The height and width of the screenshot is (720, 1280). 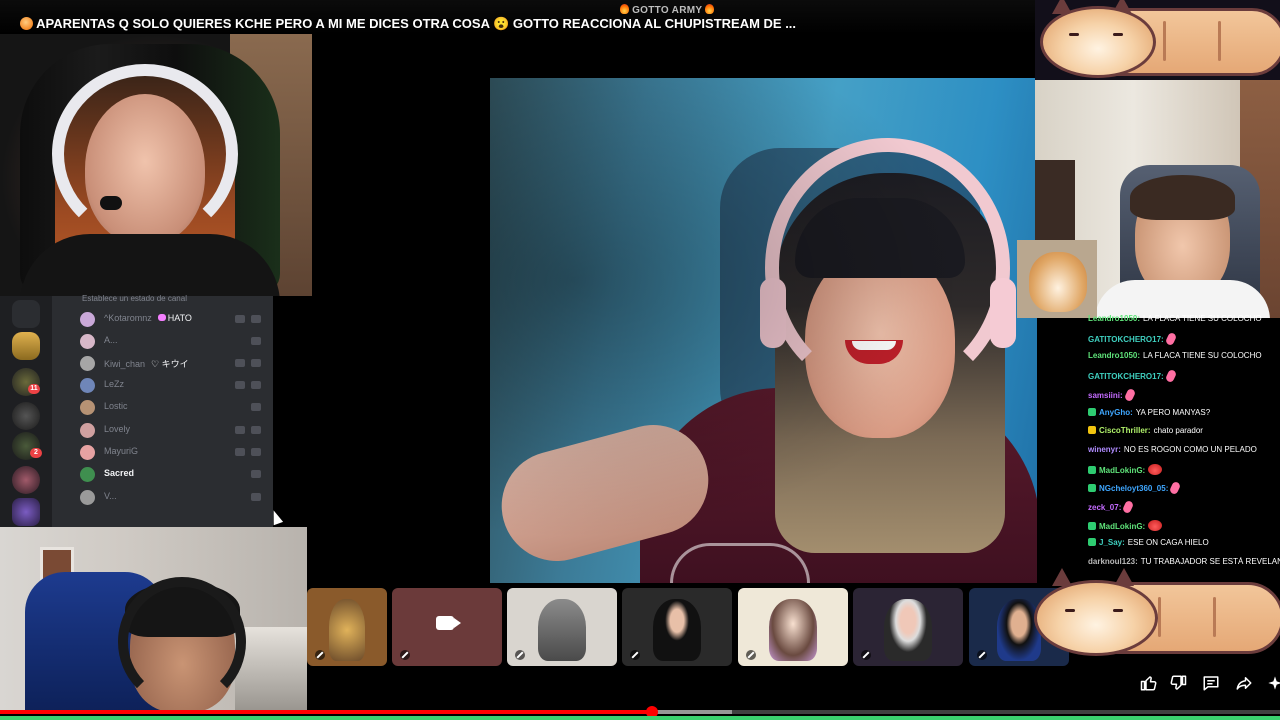 What do you see at coordinates (1211, 683) in the screenshot?
I see `comments-button` at bounding box center [1211, 683].